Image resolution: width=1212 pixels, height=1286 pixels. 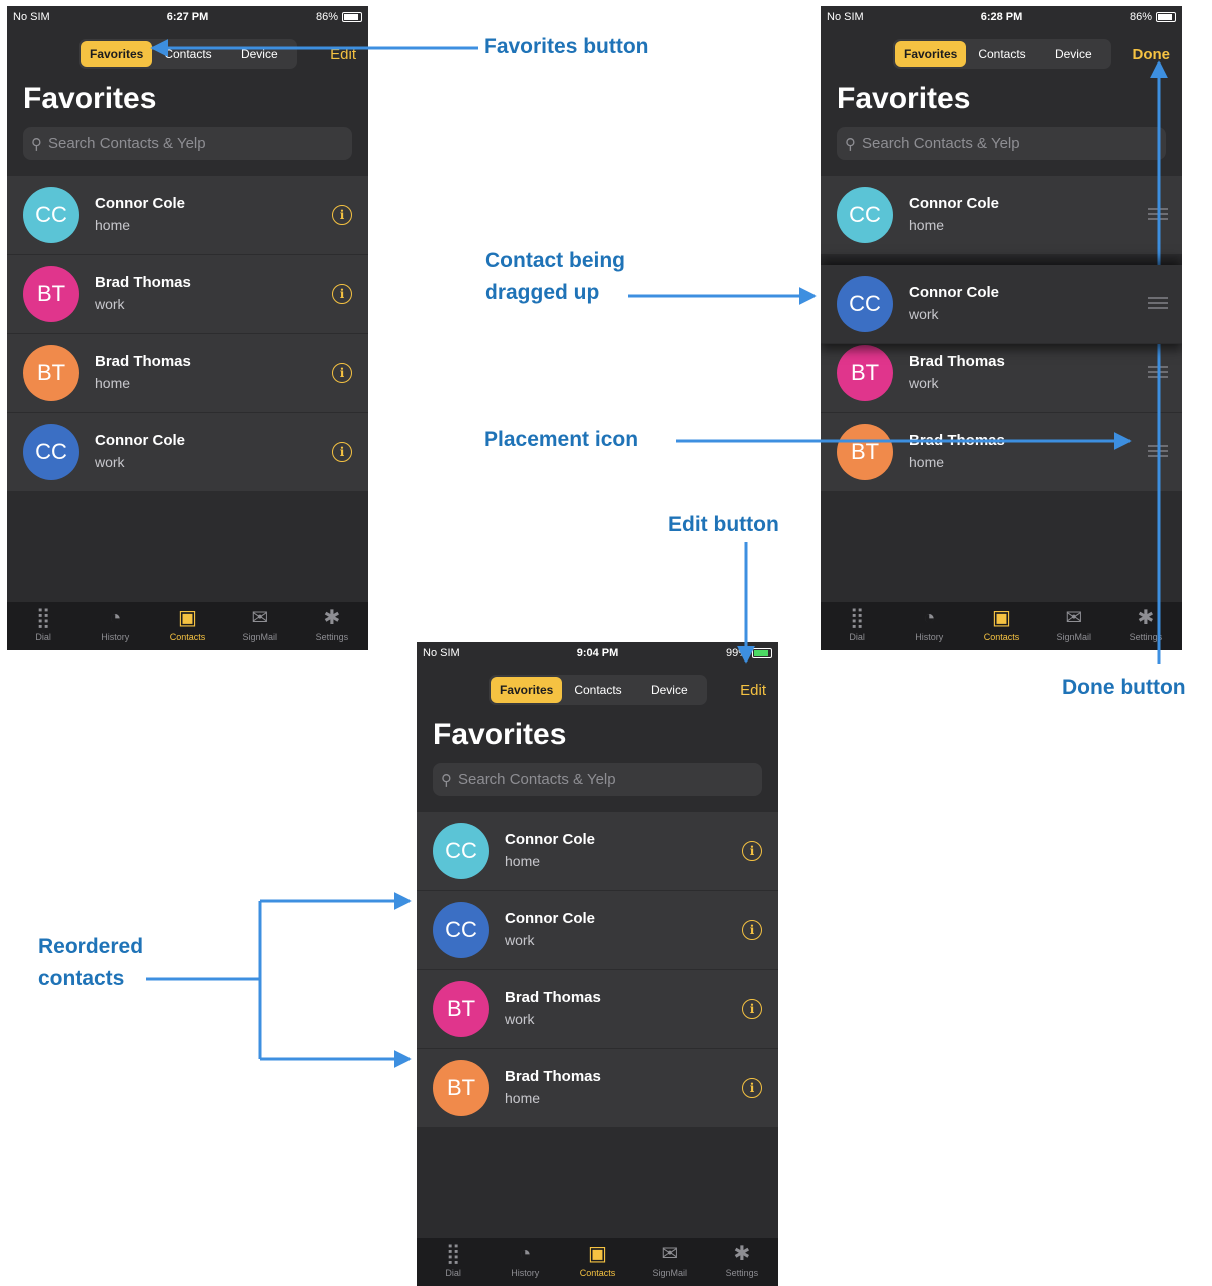 I want to click on contact-type: work, so click(x=924, y=314).